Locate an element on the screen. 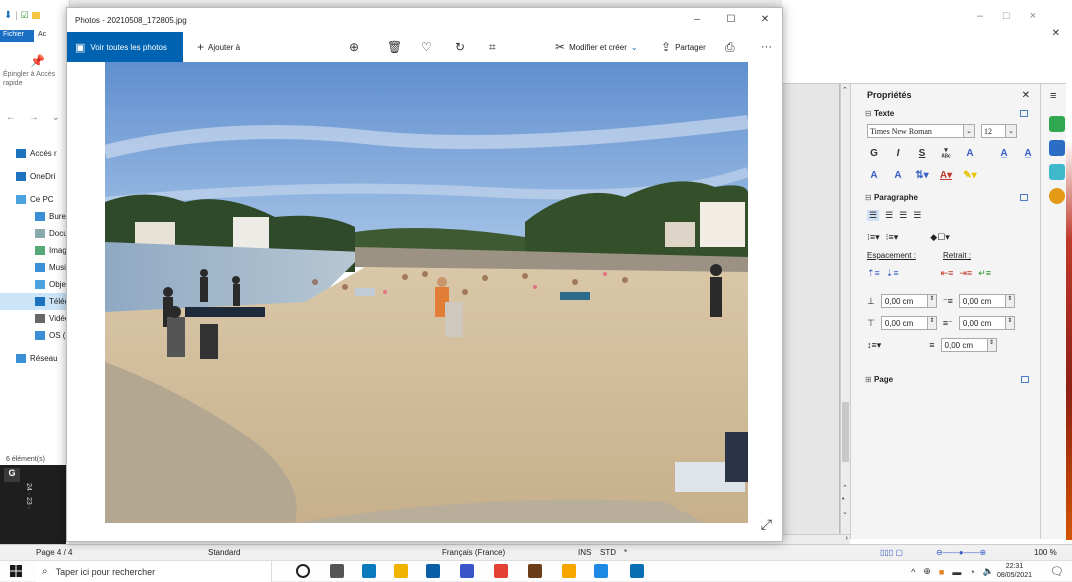  scrollbar-thumb is located at coordinates (845, 432).